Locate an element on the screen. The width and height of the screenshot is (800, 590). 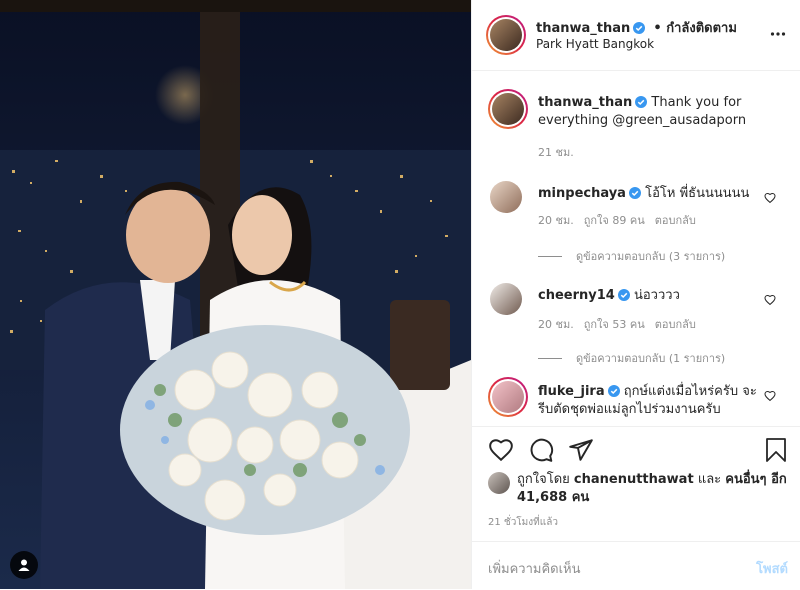
liked-by-user: chanenutthawat is located at coordinates (634, 479).